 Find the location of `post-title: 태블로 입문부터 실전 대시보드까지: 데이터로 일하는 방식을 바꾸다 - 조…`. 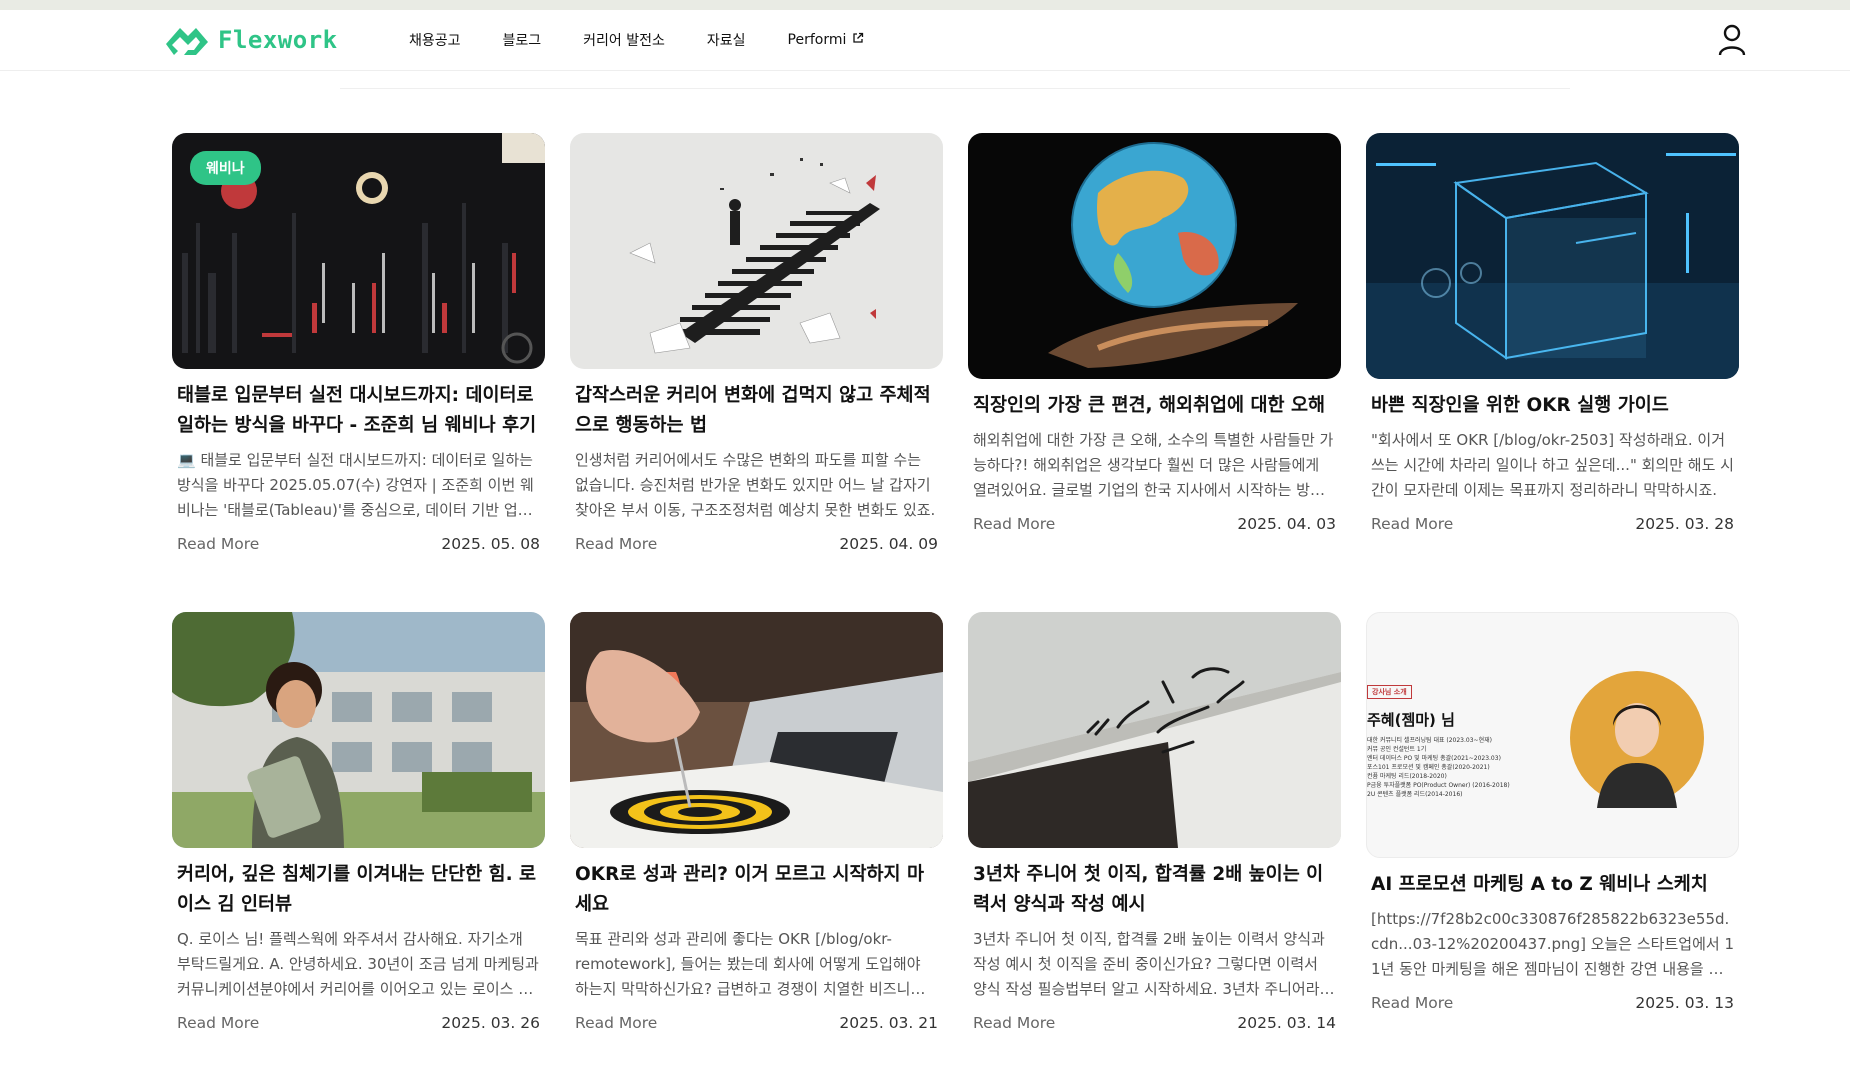

post-title: 태블로 입문부터 실전 대시보드까지: 데이터로 일하는 방식을 바꾸다 - 조… is located at coordinates (358, 411).